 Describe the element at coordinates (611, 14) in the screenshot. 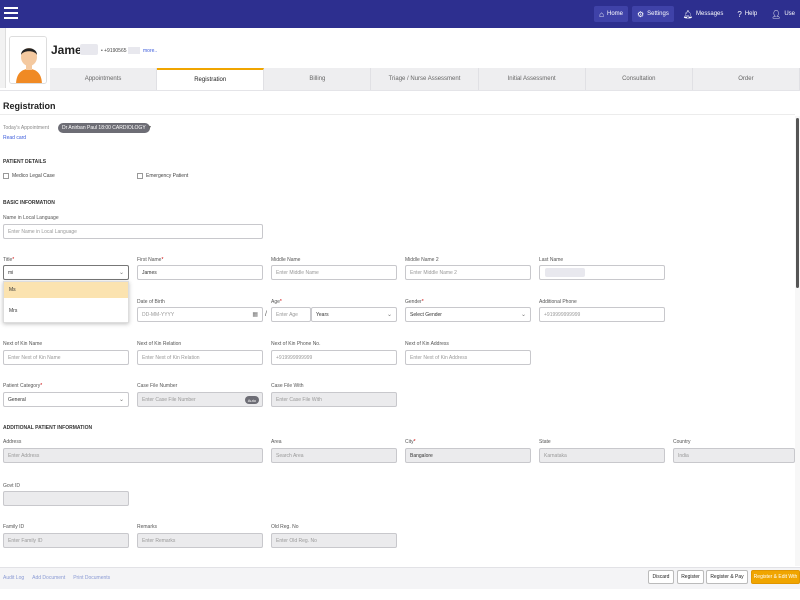

I see `home-button: ⌂ Home` at that location.